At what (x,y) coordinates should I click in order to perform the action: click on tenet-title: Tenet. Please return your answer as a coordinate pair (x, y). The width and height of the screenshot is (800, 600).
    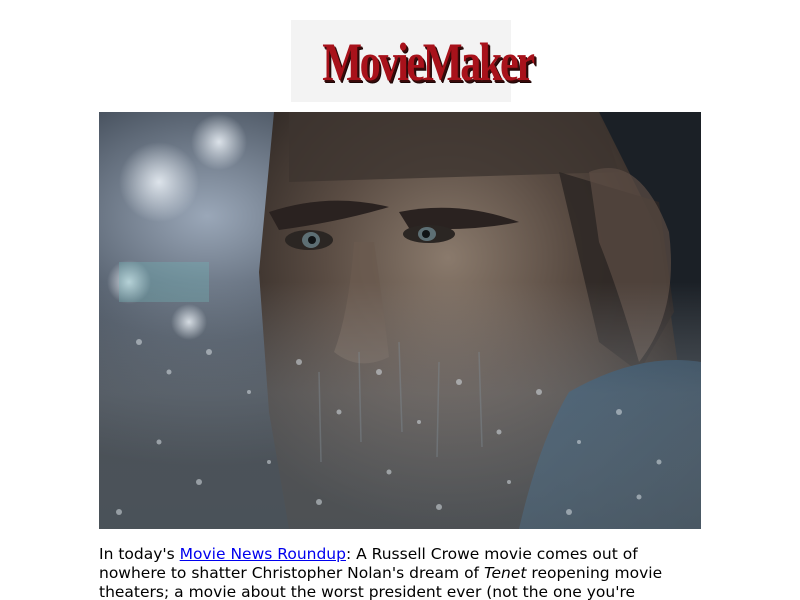
    Looking at the image, I should click on (505, 573).